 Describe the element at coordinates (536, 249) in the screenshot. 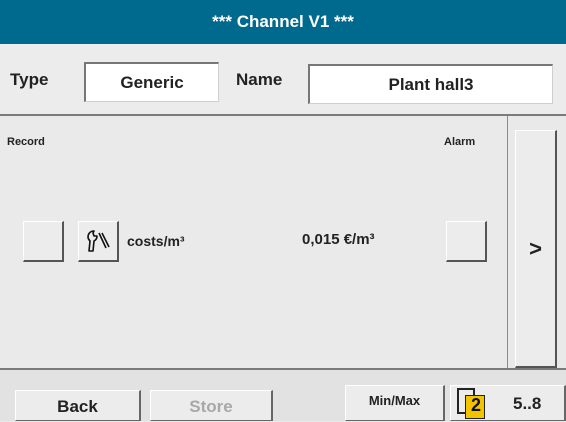

I see `next-button: >` at that location.